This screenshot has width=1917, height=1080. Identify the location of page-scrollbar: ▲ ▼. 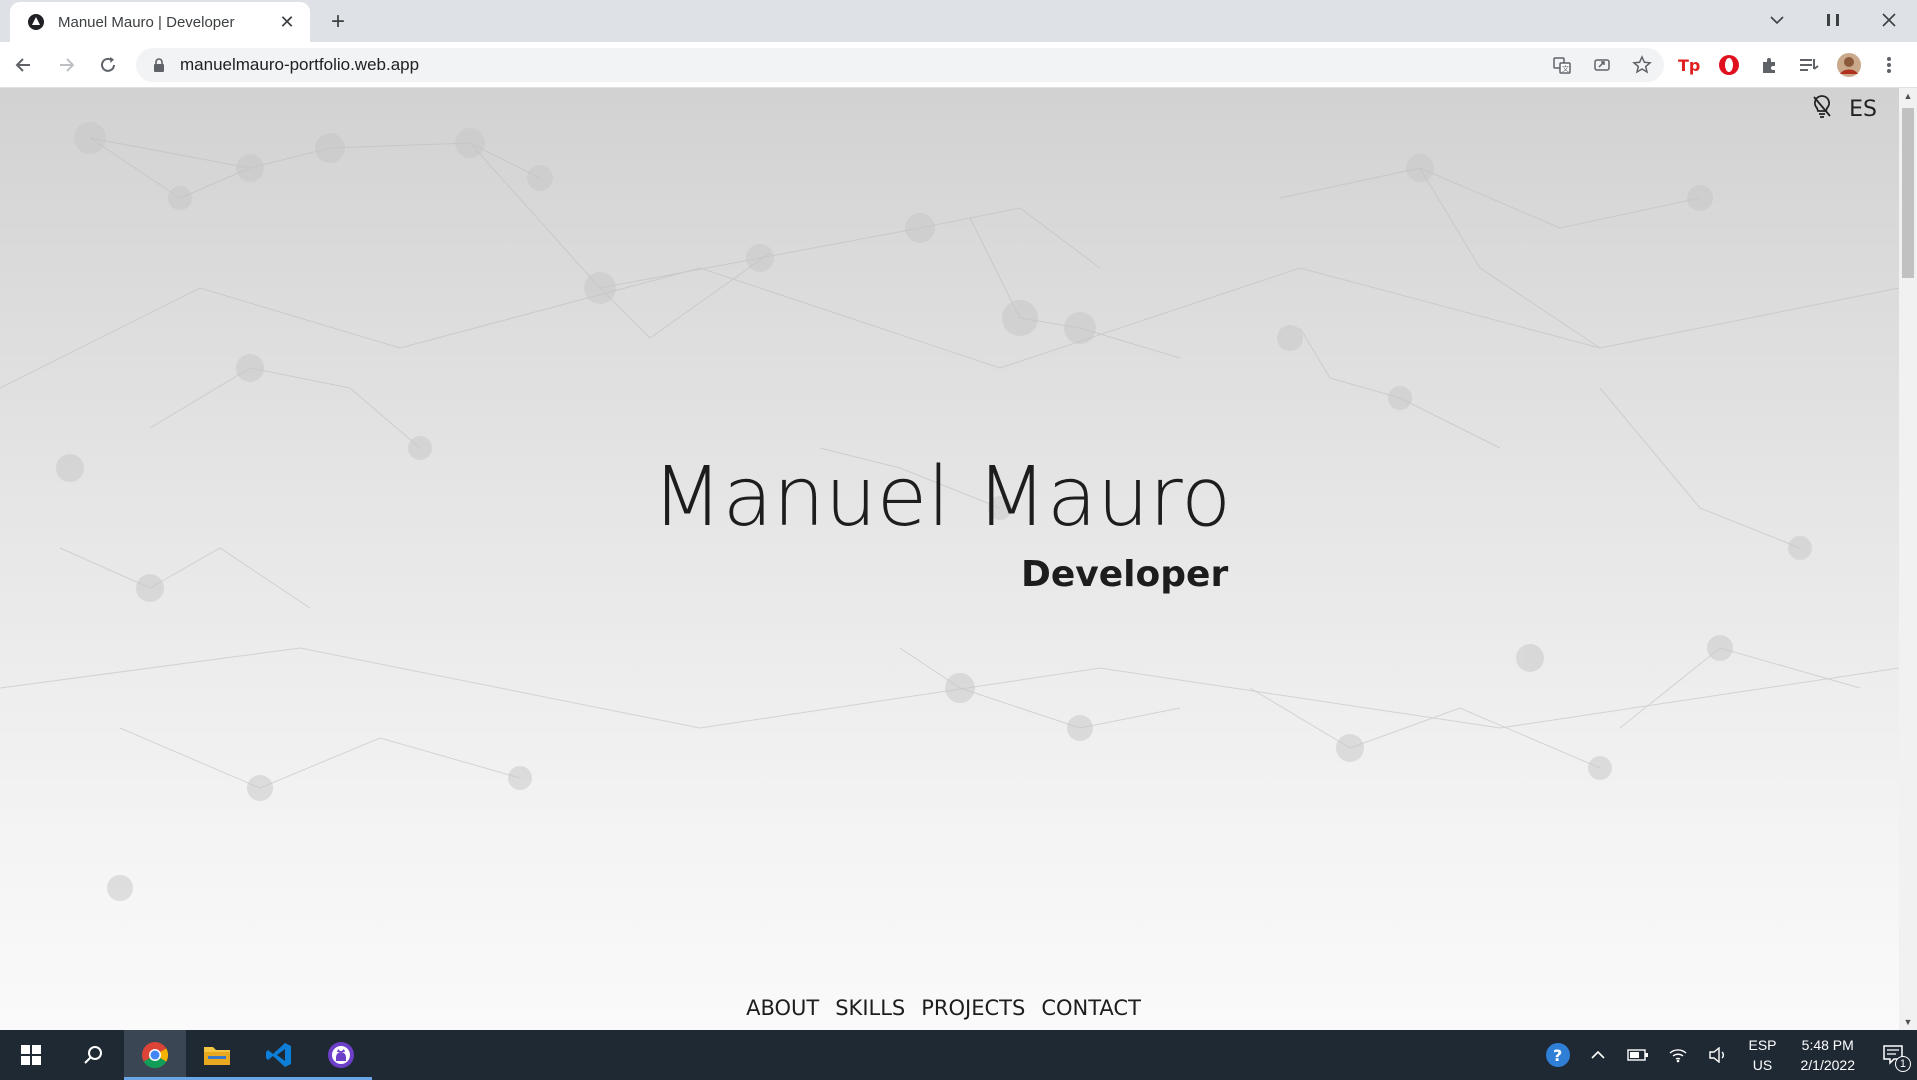
(1908, 559).